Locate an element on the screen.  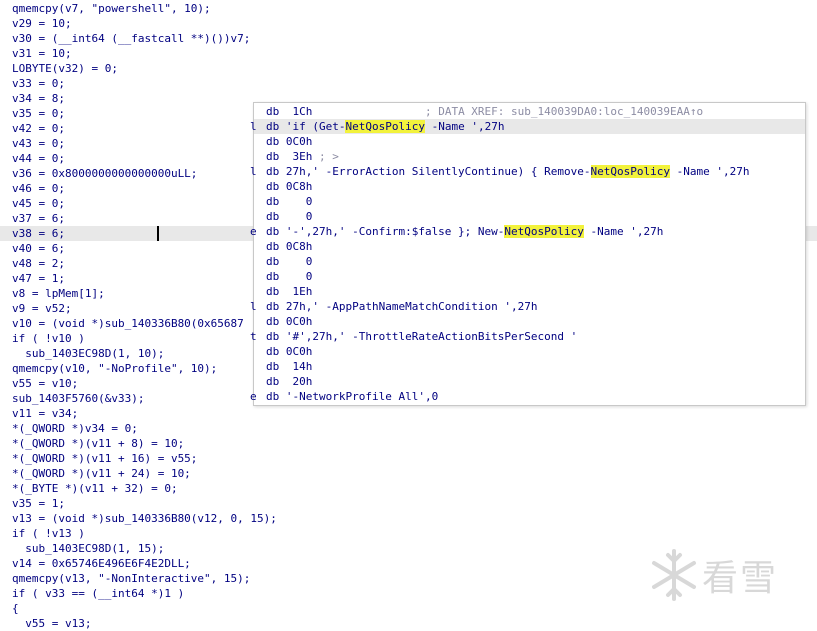
popup-line: db 1Eh is located at coordinates (529, 291).